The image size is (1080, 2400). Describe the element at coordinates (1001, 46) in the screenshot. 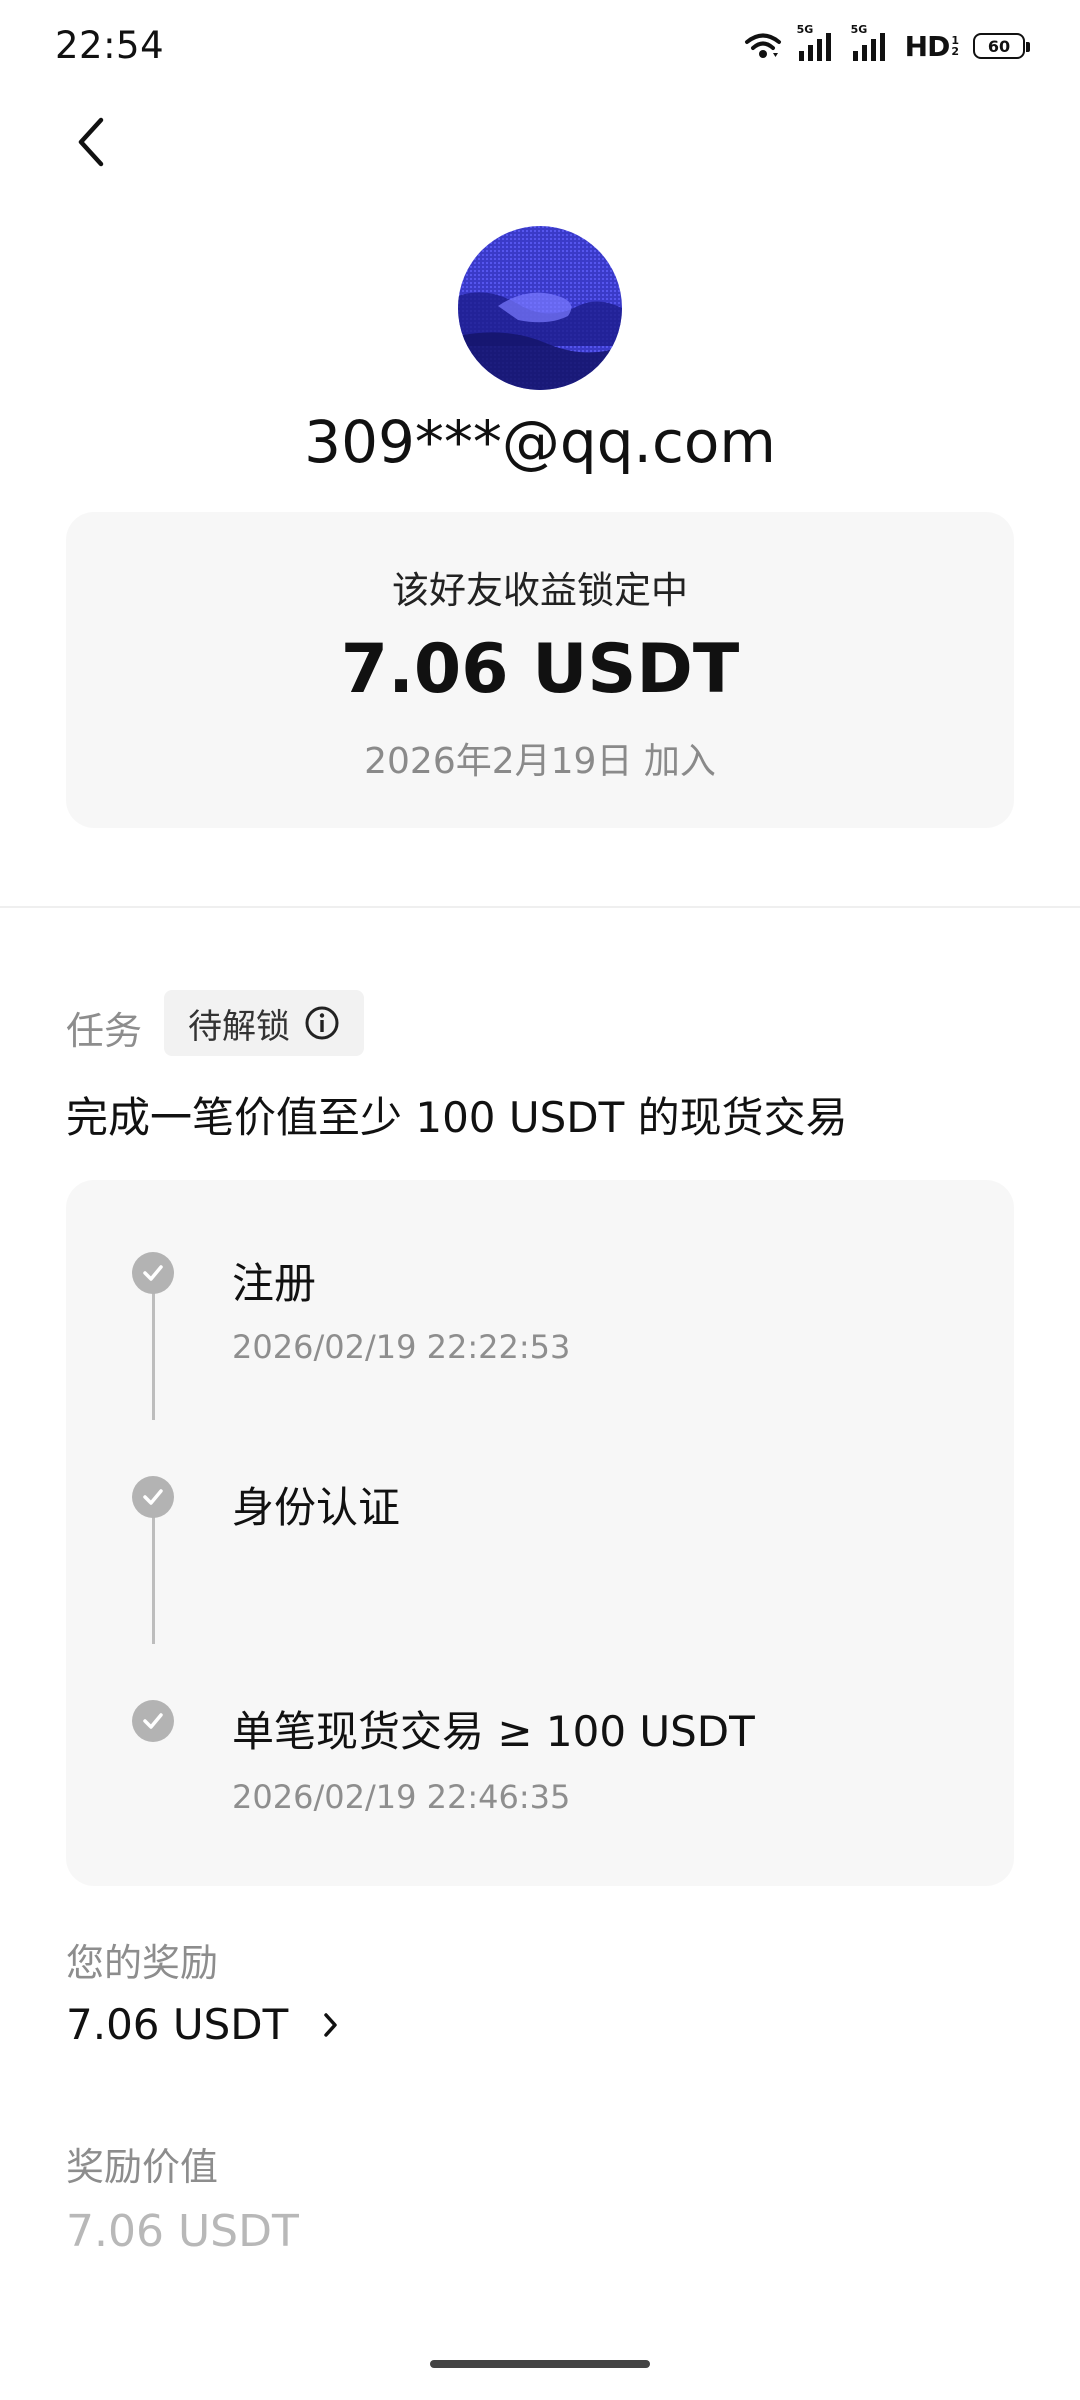

I see `battery-icon: 60` at that location.